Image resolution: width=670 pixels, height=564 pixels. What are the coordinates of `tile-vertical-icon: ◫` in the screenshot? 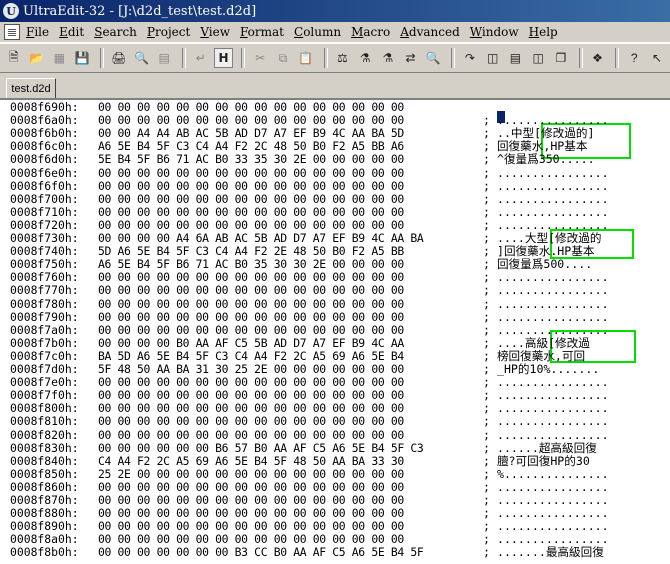 It's located at (538, 58).